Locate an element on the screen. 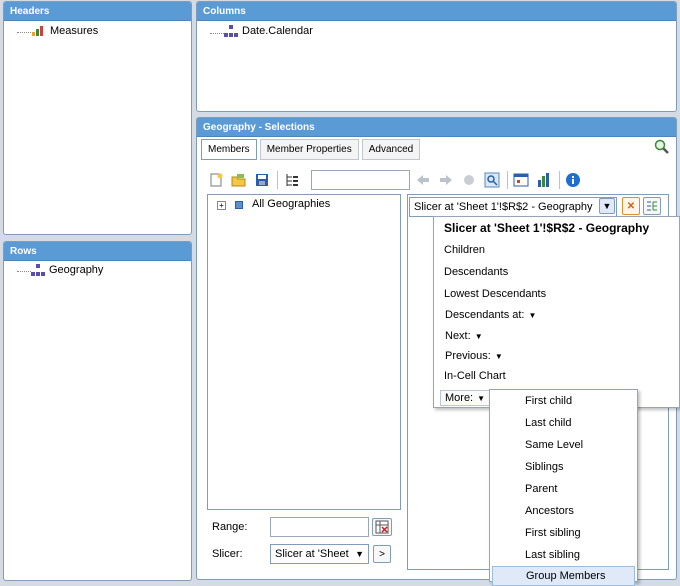  date-calendar-node: Date.Calendar is located at coordinates (268, 31).